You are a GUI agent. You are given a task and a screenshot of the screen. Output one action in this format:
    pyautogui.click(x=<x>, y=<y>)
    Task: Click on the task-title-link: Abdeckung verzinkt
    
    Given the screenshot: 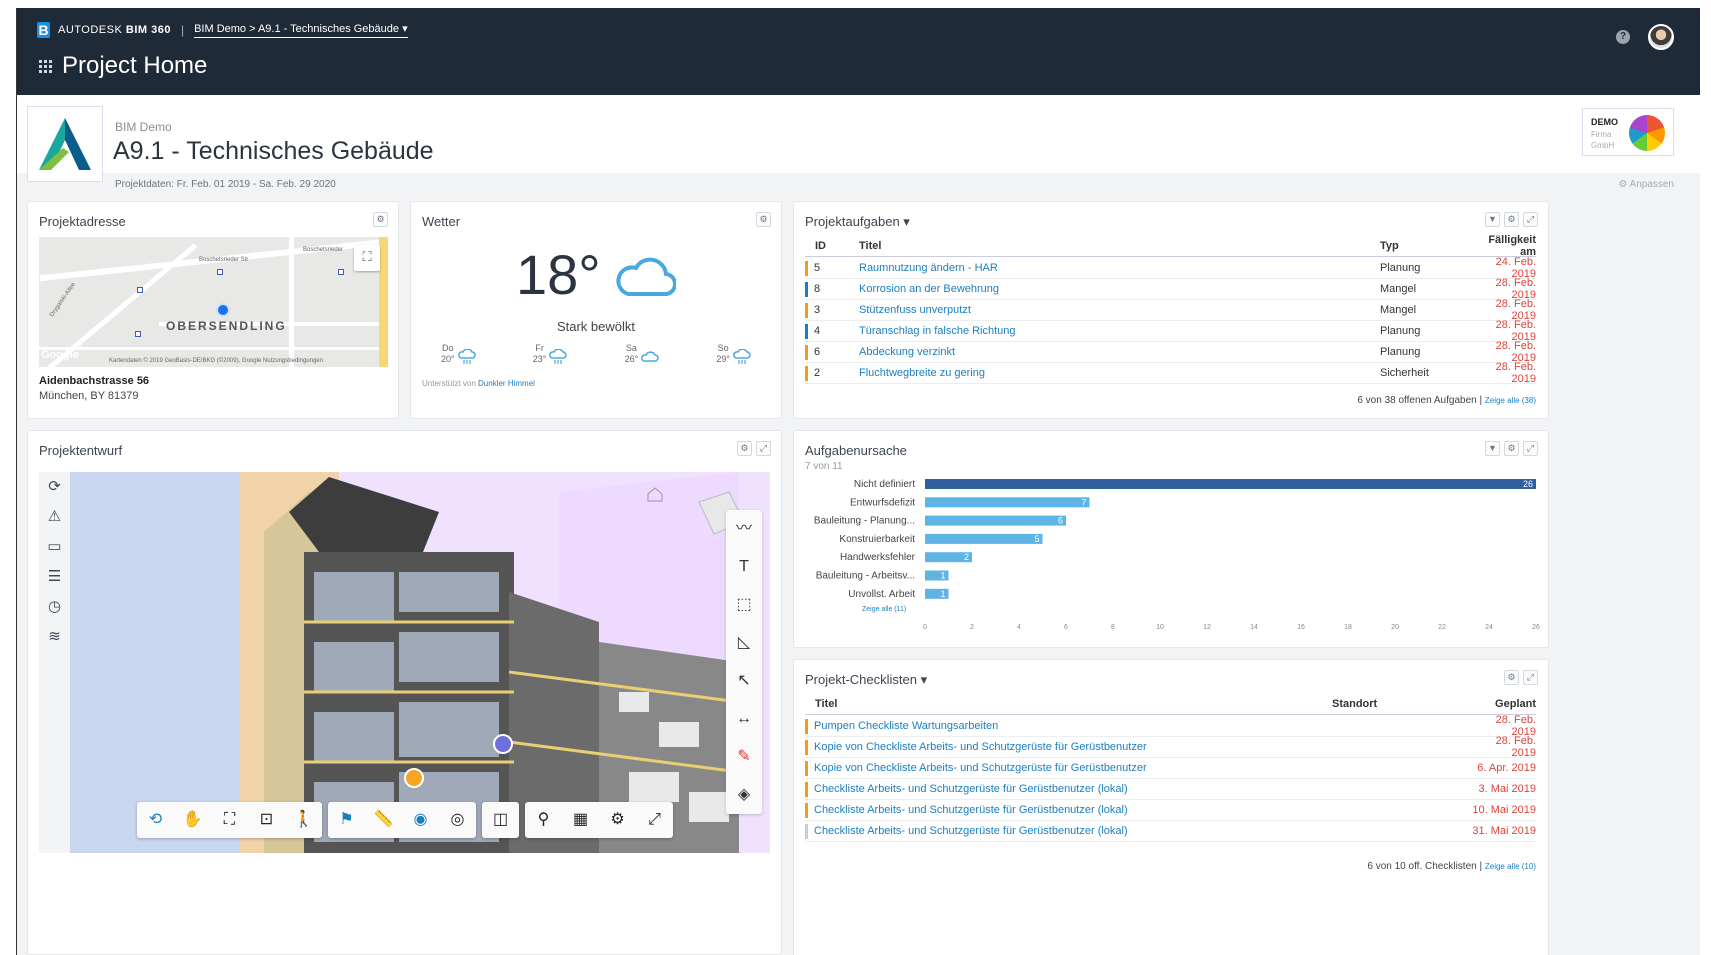 What is the action you would take?
    pyautogui.click(x=1119, y=352)
    